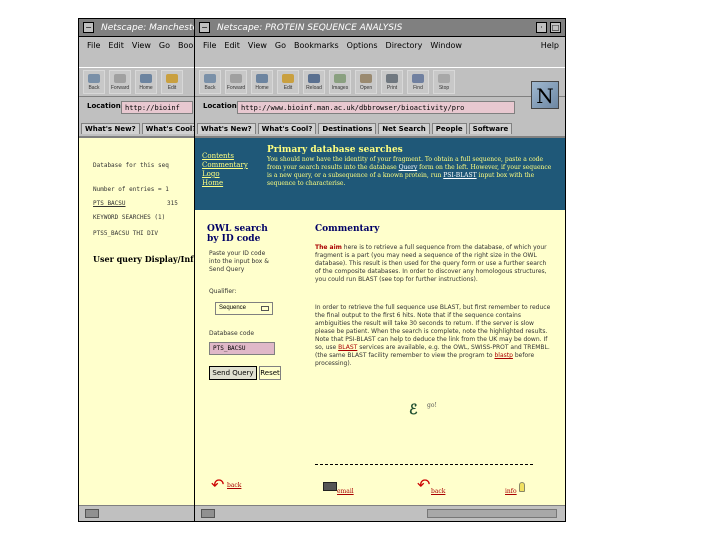 This screenshot has height=540, width=720. I want to click on menu-options: Options, so click(362, 45).